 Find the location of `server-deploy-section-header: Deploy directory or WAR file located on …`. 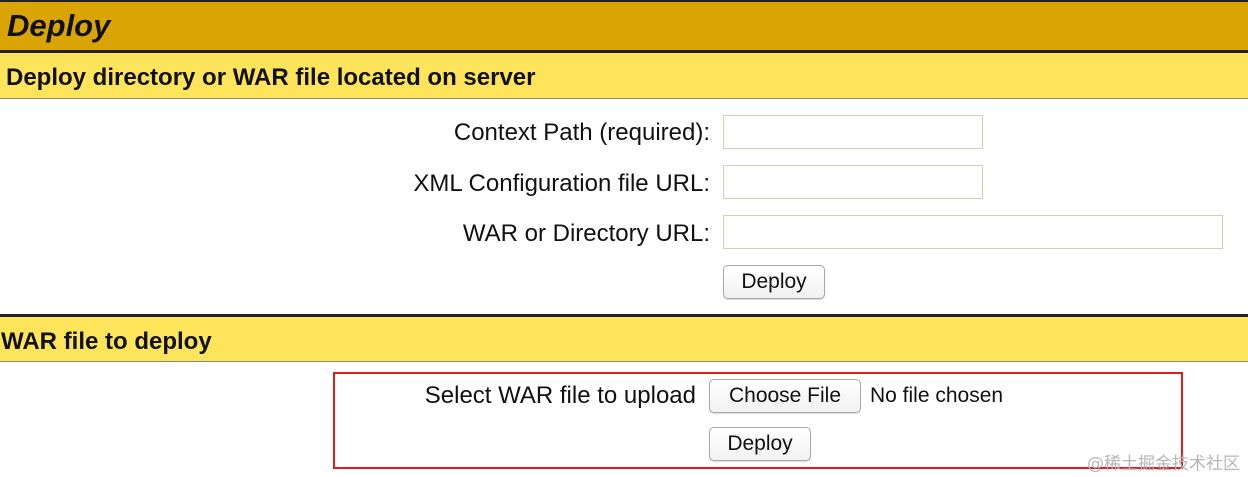

server-deploy-section-header: Deploy directory or WAR file located on … is located at coordinates (624, 74).